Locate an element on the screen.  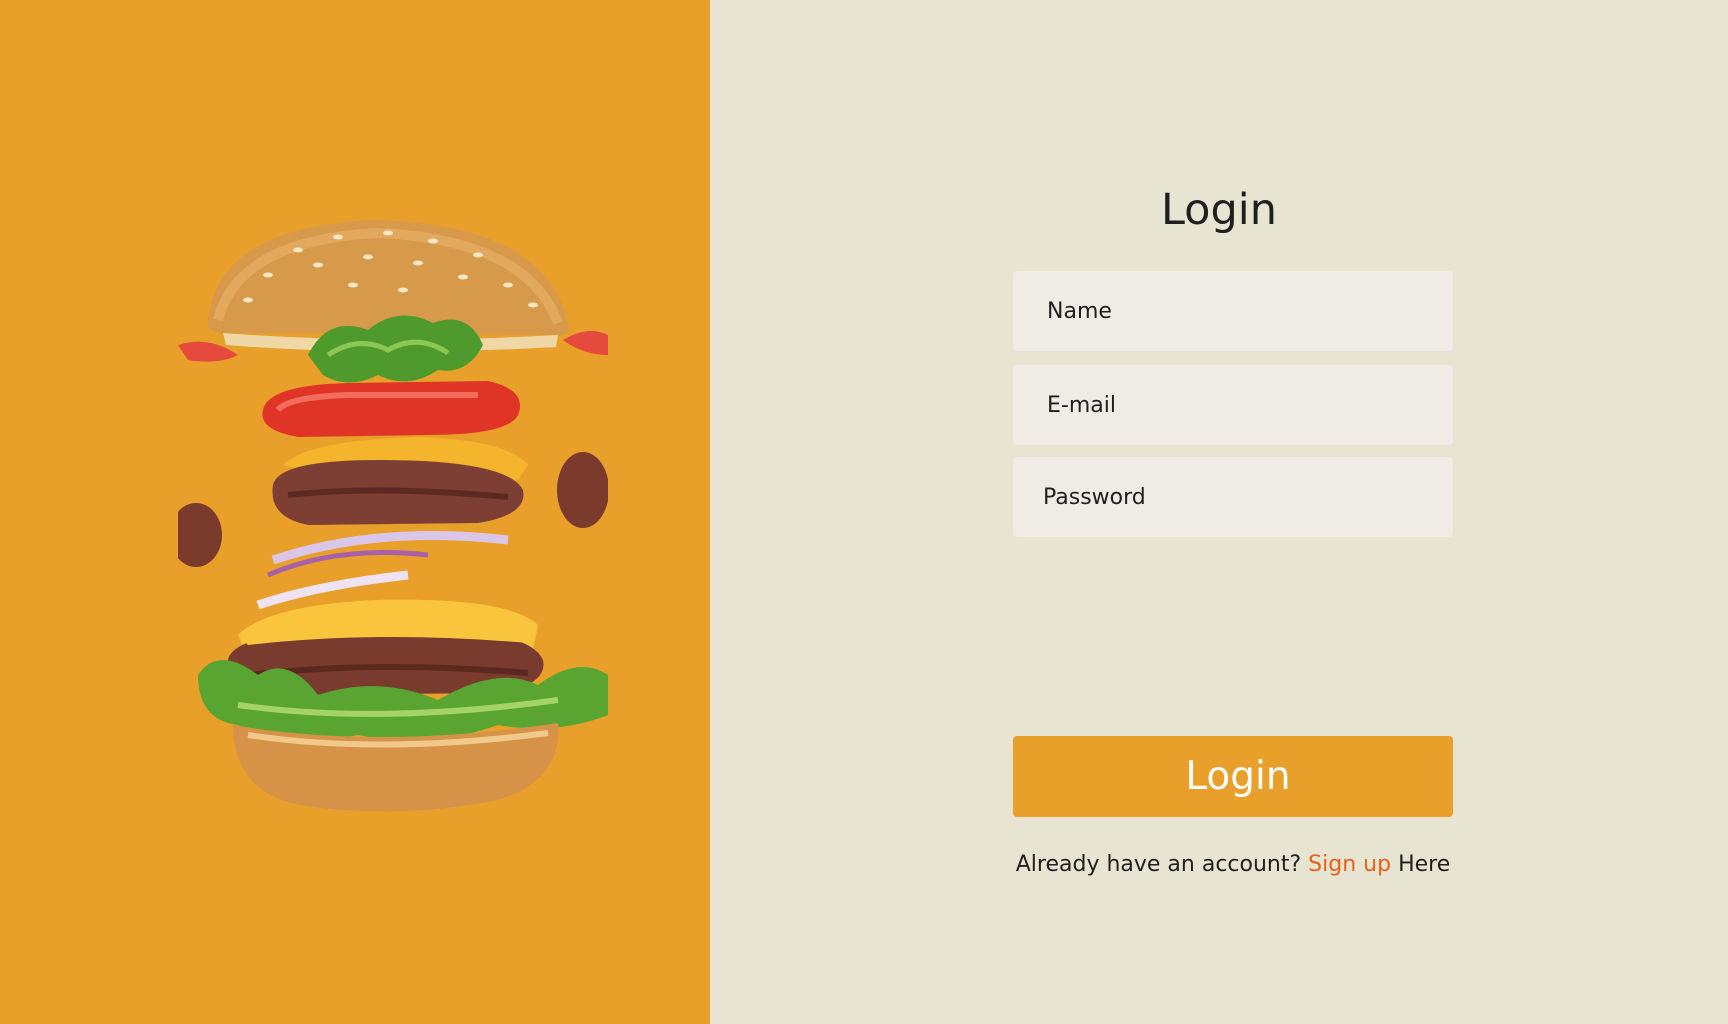
page-title: Login is located at coordinates (1218, 210).